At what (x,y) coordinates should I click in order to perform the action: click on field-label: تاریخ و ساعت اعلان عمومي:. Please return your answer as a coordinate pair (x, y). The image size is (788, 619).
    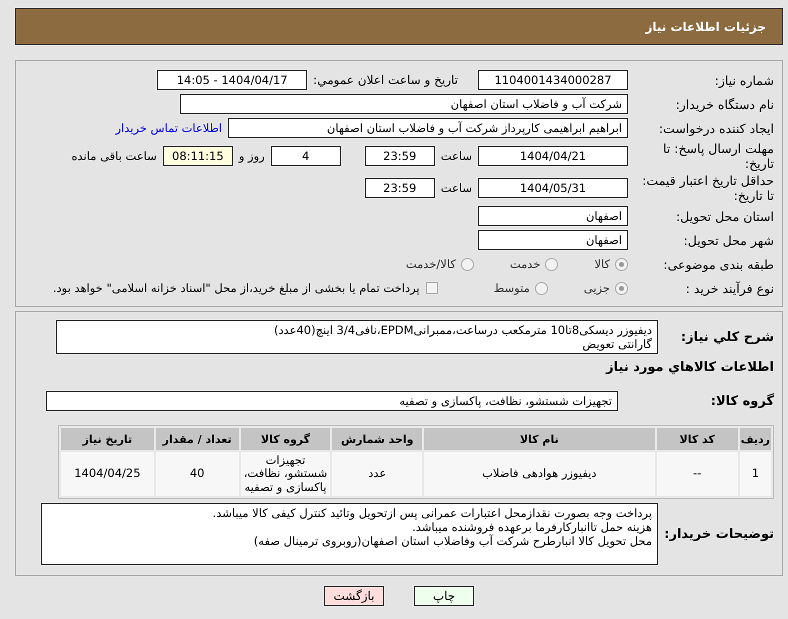
    Looking at the image, I should click on (385, 80).